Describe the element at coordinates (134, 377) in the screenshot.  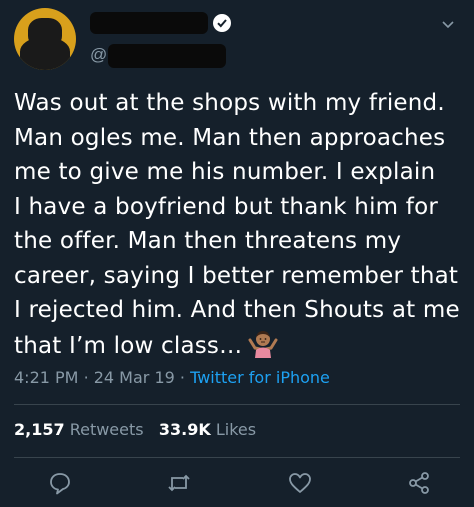
I see `tweet-date: 24 Mar 19` at that location.